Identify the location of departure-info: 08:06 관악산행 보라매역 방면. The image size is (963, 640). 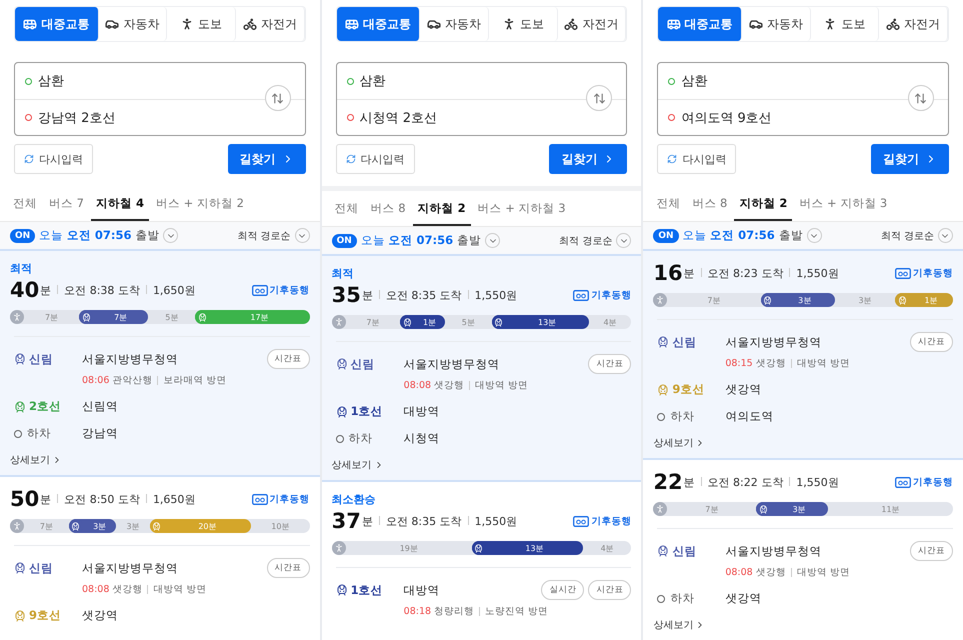
(155, 380).